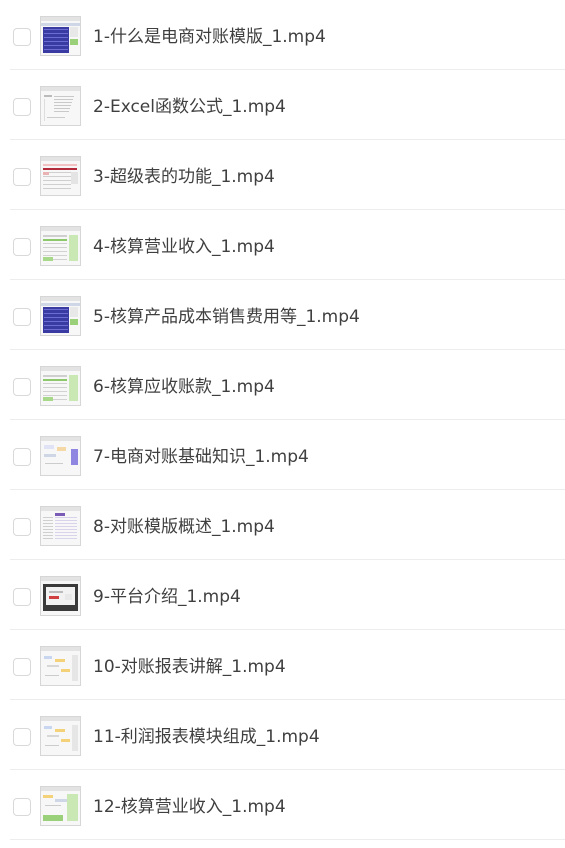 Image resolution: width=565 pixels, height=848 pixels. What do you see at coordinates (282, 525) in the screenshot?
I see `file-row: 8-对账模版概述_1.mp4` at bounding box center [282, 525].